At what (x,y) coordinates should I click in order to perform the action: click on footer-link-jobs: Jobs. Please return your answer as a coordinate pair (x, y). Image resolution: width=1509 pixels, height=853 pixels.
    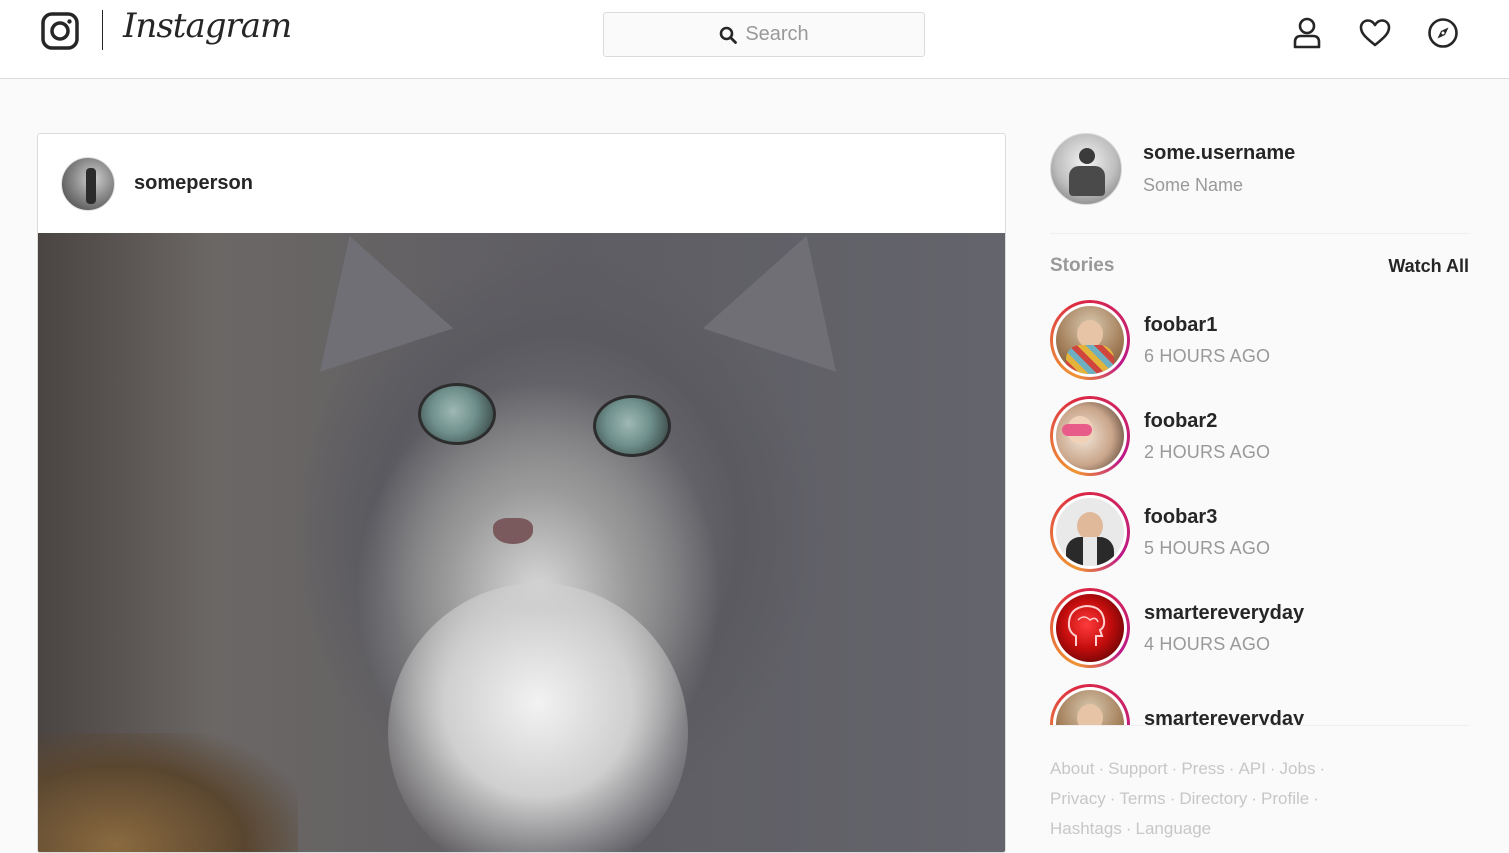
    Looking at the image, I should click on (1298, 768).